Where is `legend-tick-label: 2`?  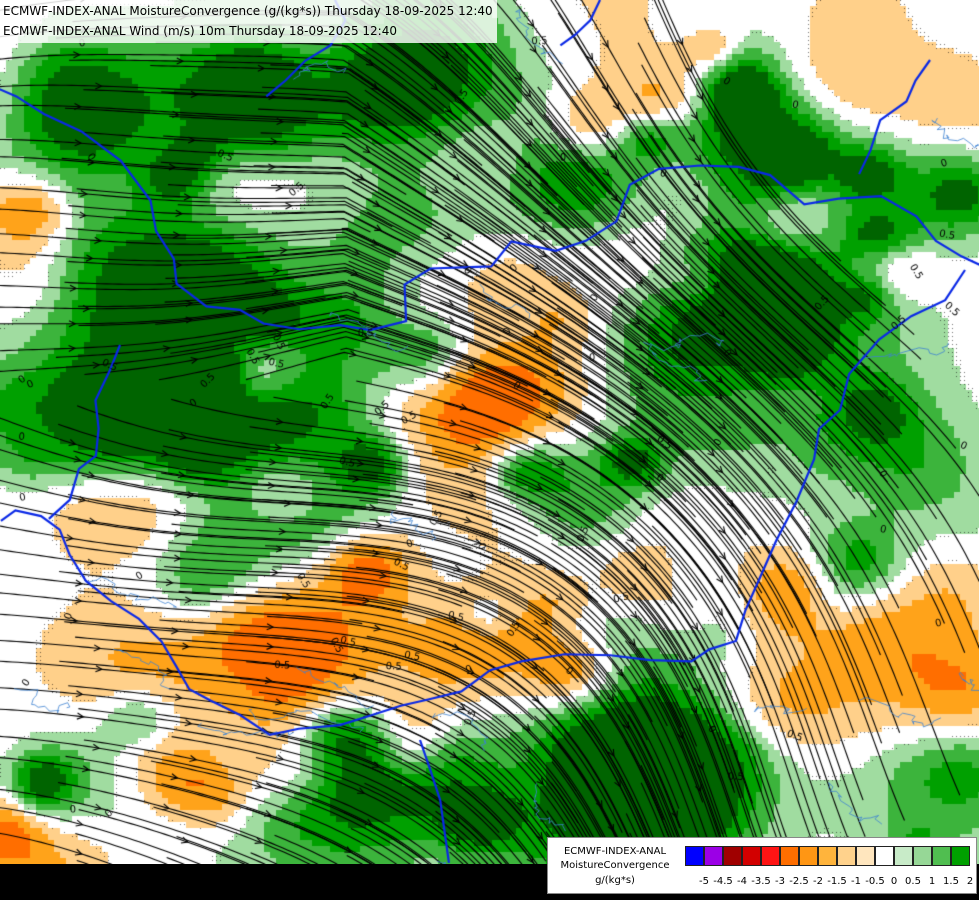
legend-tick-label: 2 is located at coordinates (970, 881).